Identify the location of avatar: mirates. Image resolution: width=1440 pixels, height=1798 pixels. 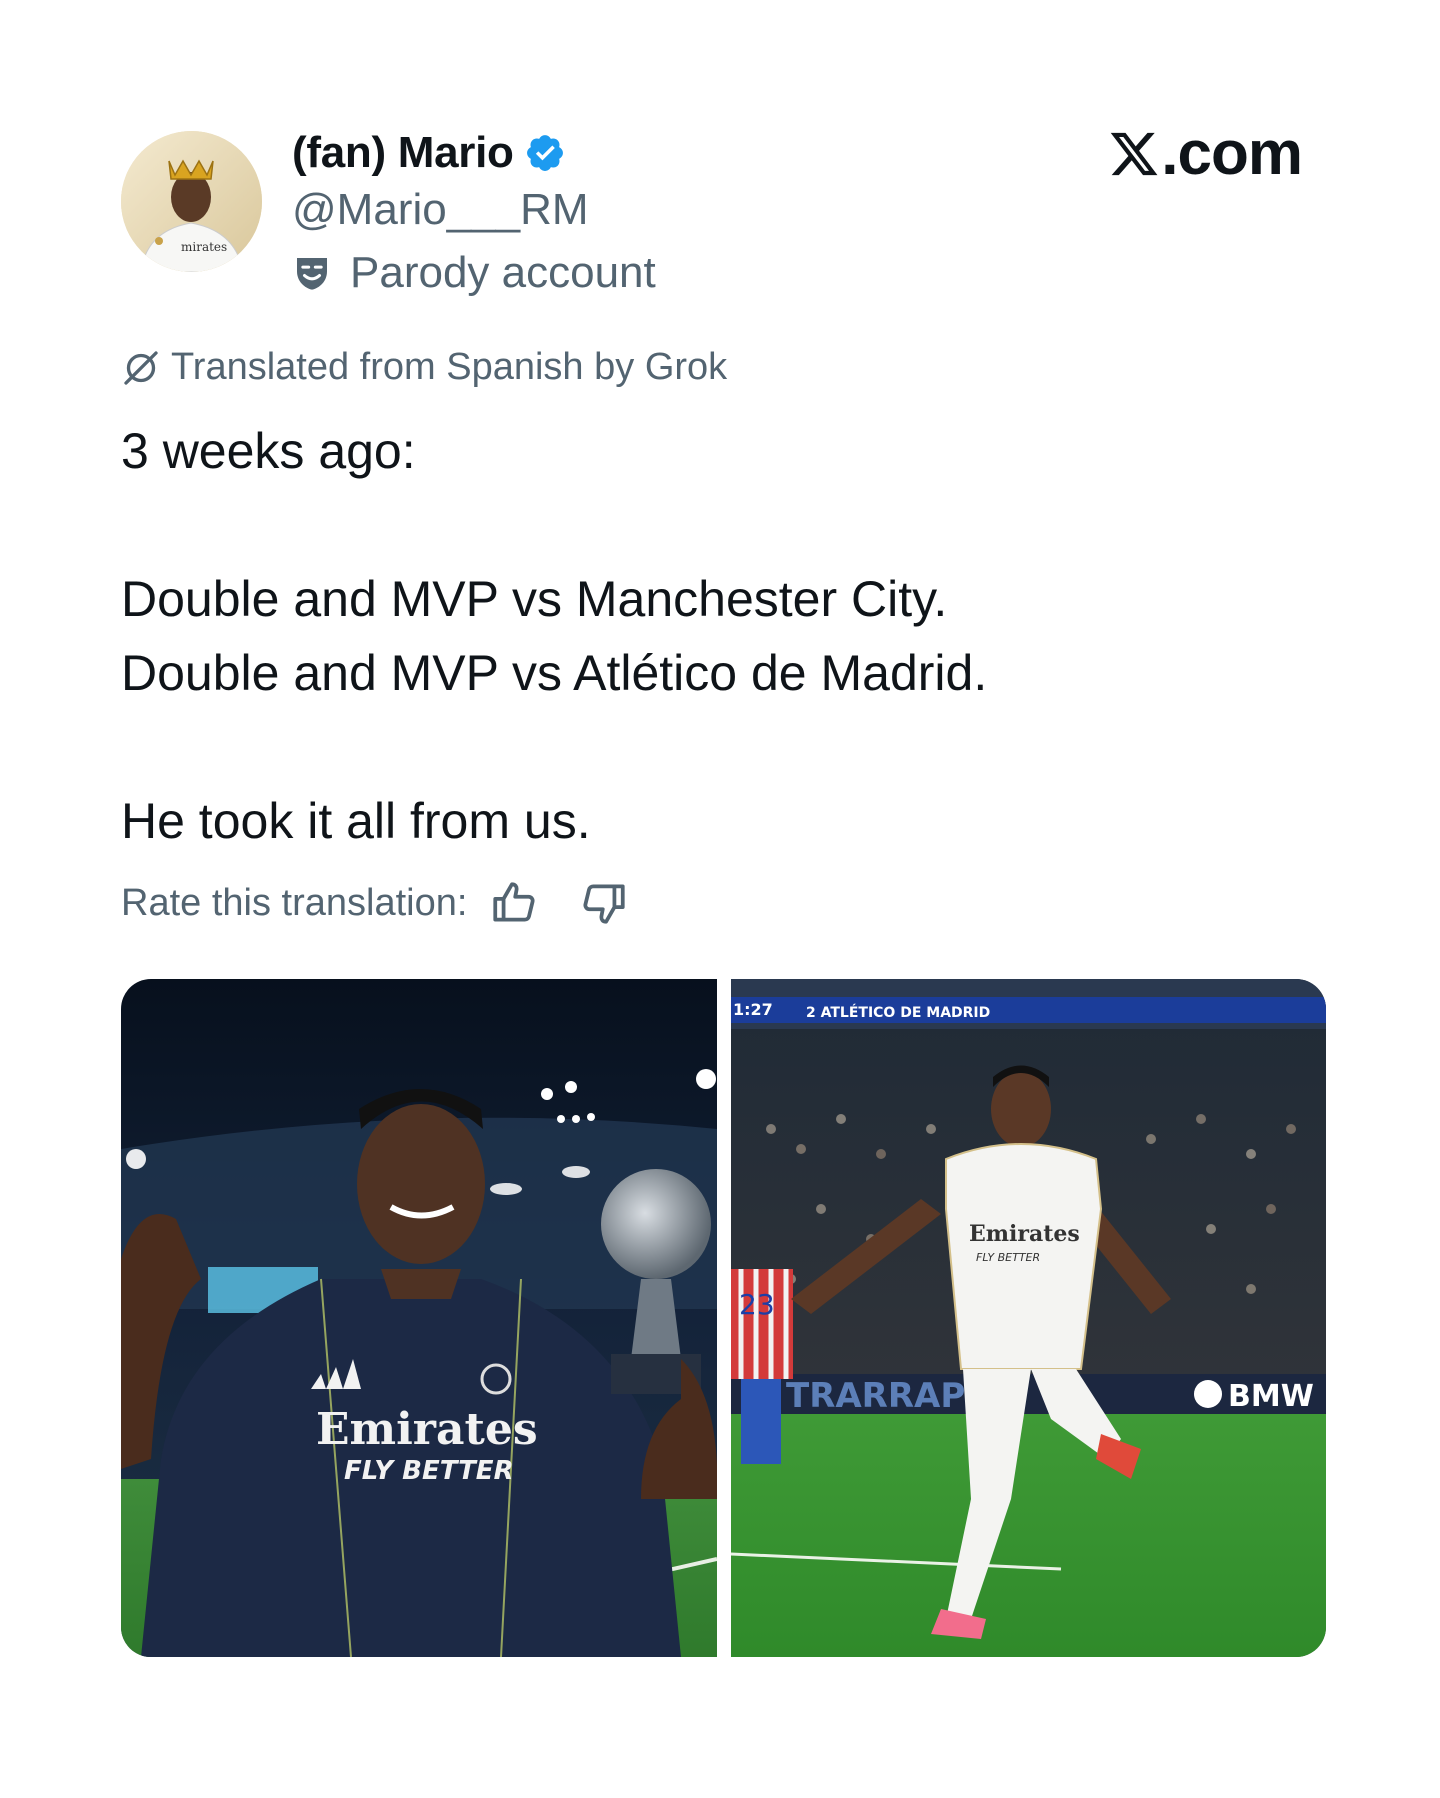
(191, 201).